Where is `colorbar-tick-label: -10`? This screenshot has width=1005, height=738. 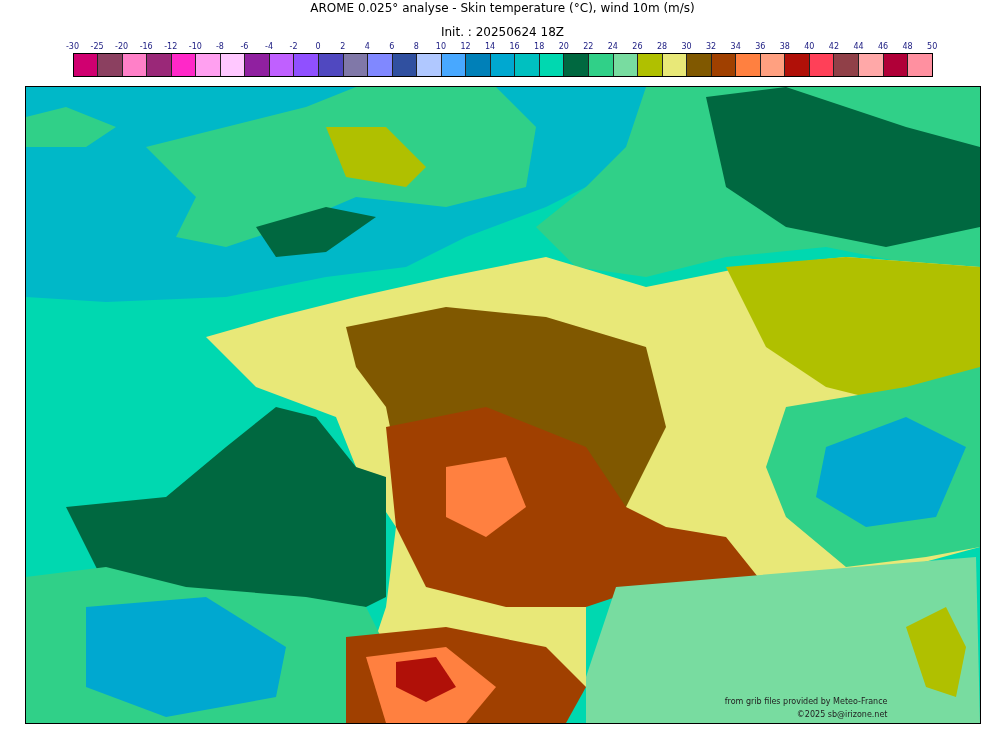 colorbar-tick-label: -10 is located at coordinates (195, 46).